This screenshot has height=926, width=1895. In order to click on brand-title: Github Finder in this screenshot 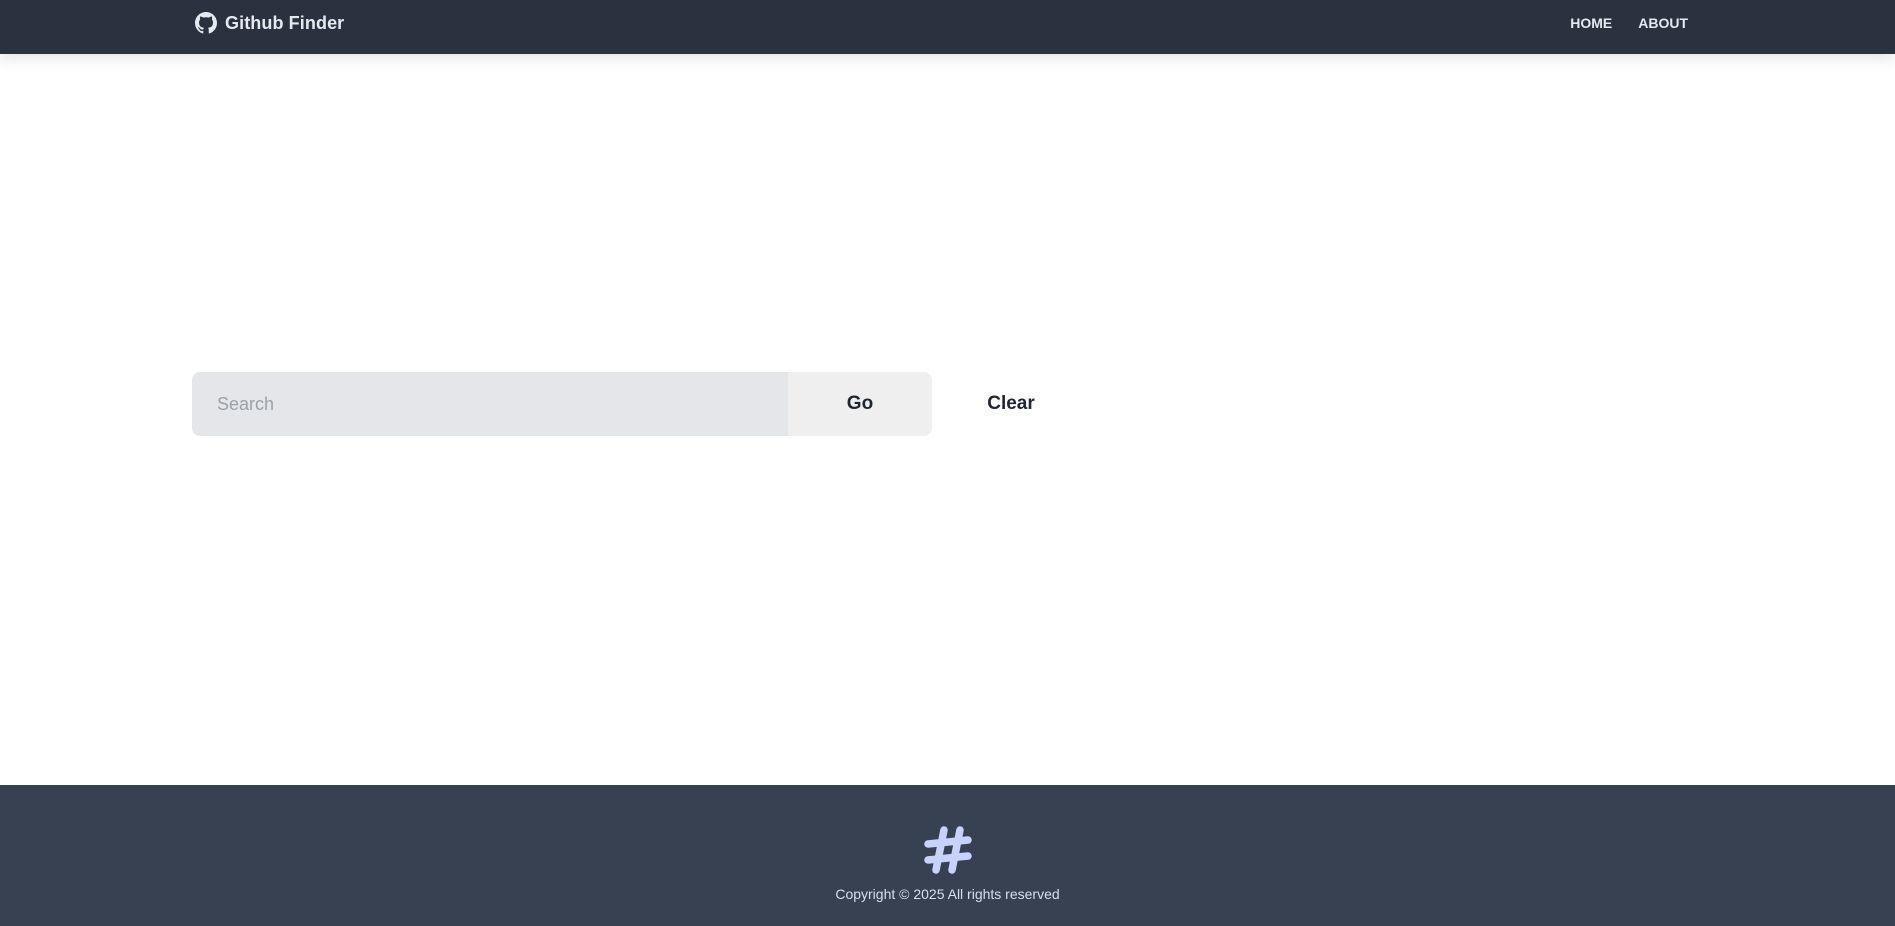, I will do `click(285, 22)`.